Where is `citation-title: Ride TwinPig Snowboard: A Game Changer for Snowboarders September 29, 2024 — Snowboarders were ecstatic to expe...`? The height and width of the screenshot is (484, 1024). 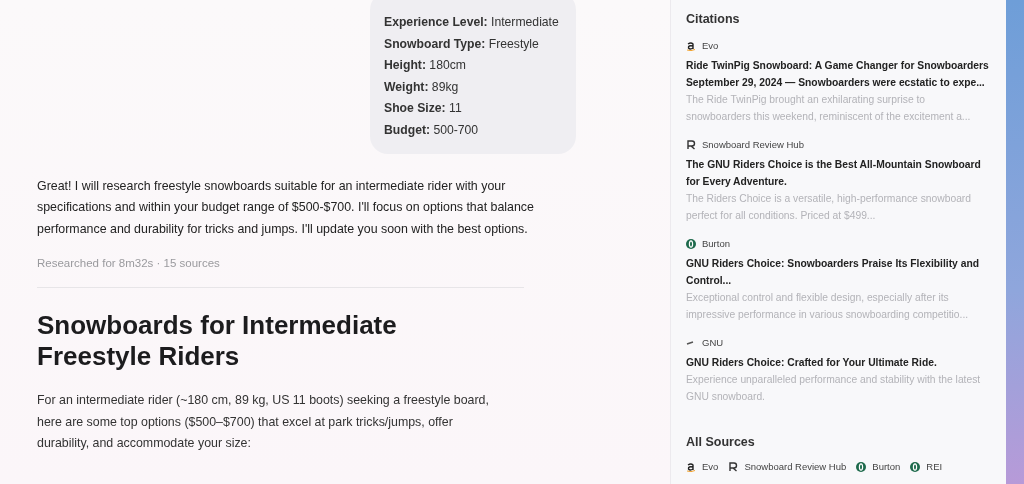 citation-title: Ride TwinPig Snowboard: A Game Changer for Snowboarders September 29, 2024 — Snowboarders were ecstatic to expe... is located at coordinates (839, 74).